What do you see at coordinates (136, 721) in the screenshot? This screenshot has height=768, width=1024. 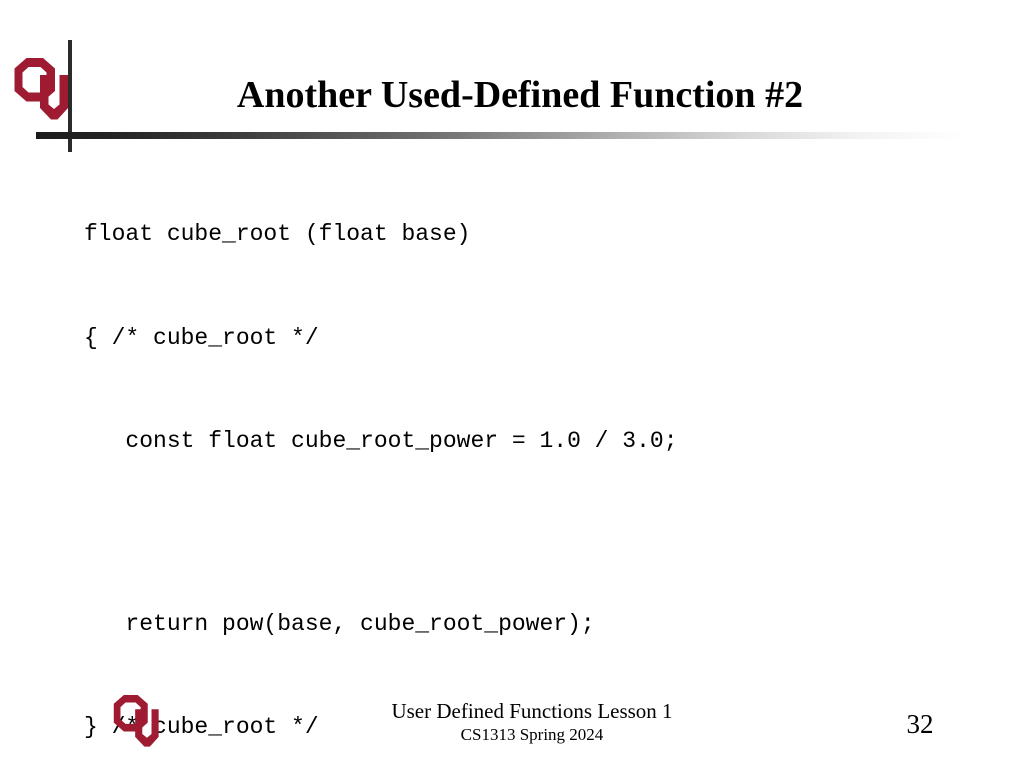 I see `ou-logo-footer-icon` at bounding box center [136, 721].